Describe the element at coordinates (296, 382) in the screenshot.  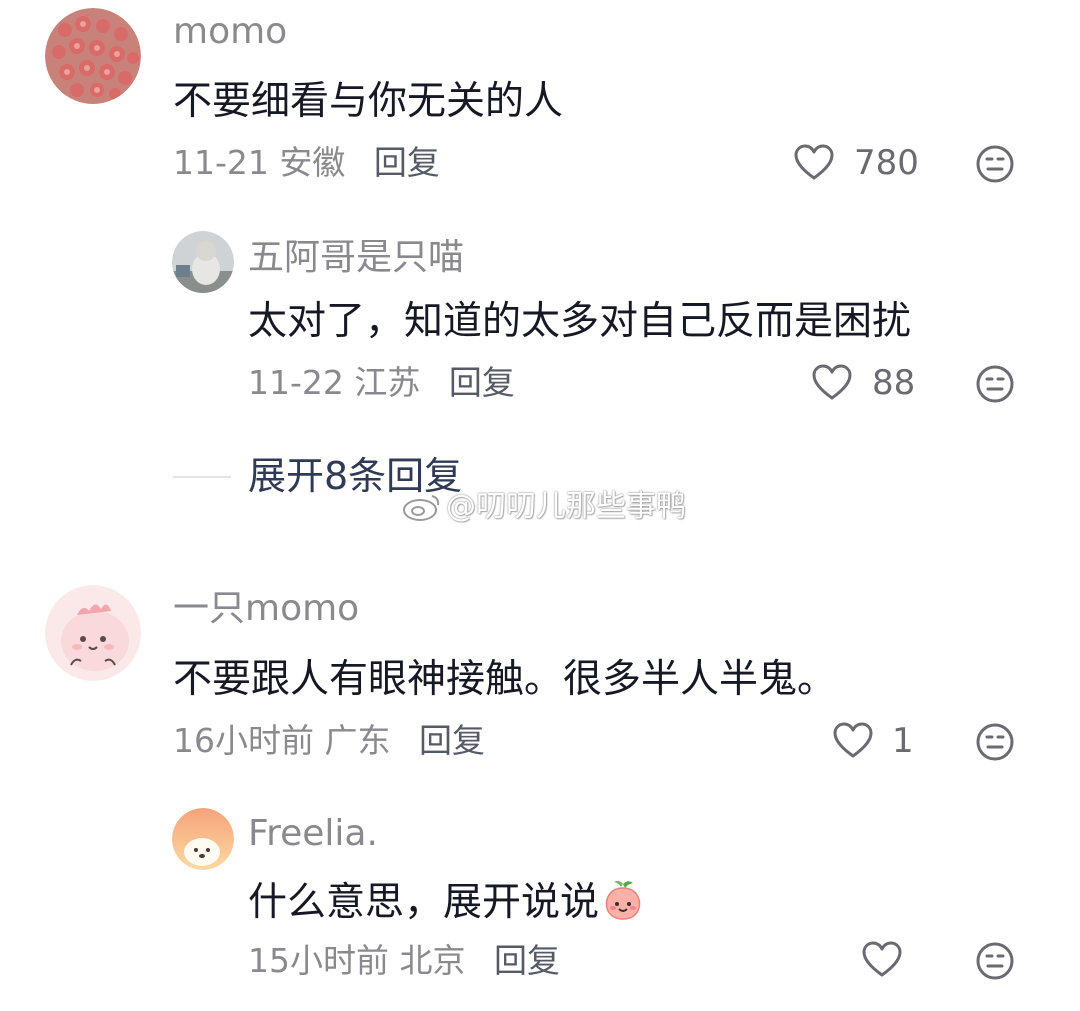
I see `comment-date: 11-22` at that location.